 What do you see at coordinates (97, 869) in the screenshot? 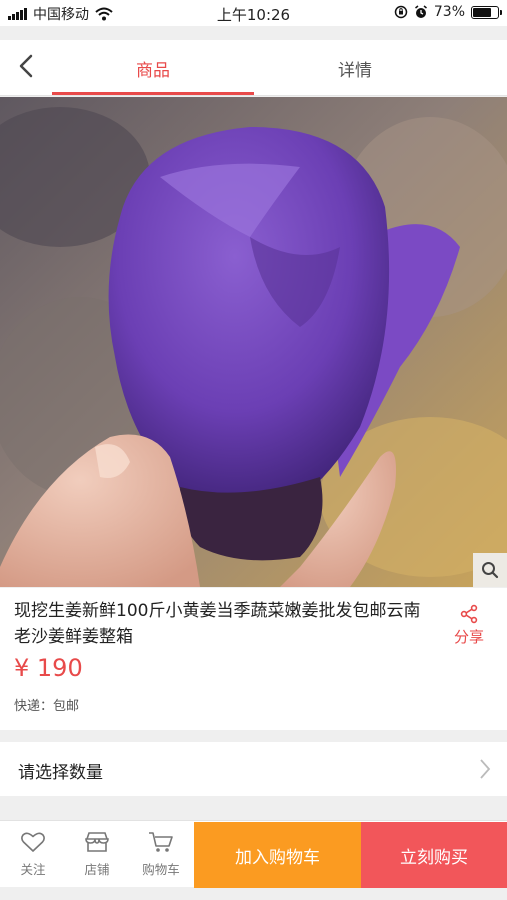
I see `shop-label: 店铺` at bounding box center [97, 869].